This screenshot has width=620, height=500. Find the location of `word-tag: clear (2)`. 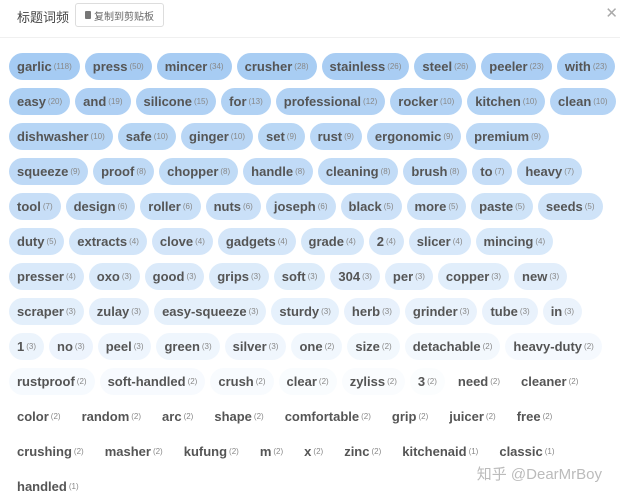

word-tag: clear (2) is located at coordinates (307, 381).